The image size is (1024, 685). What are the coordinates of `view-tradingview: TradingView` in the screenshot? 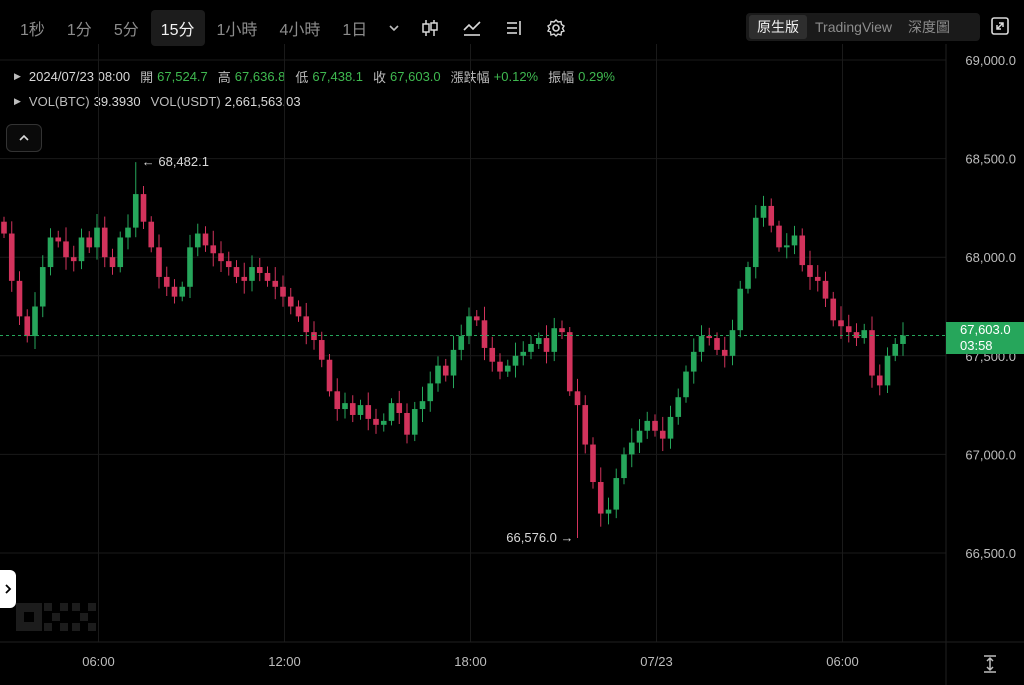 It's located at (853, 27).